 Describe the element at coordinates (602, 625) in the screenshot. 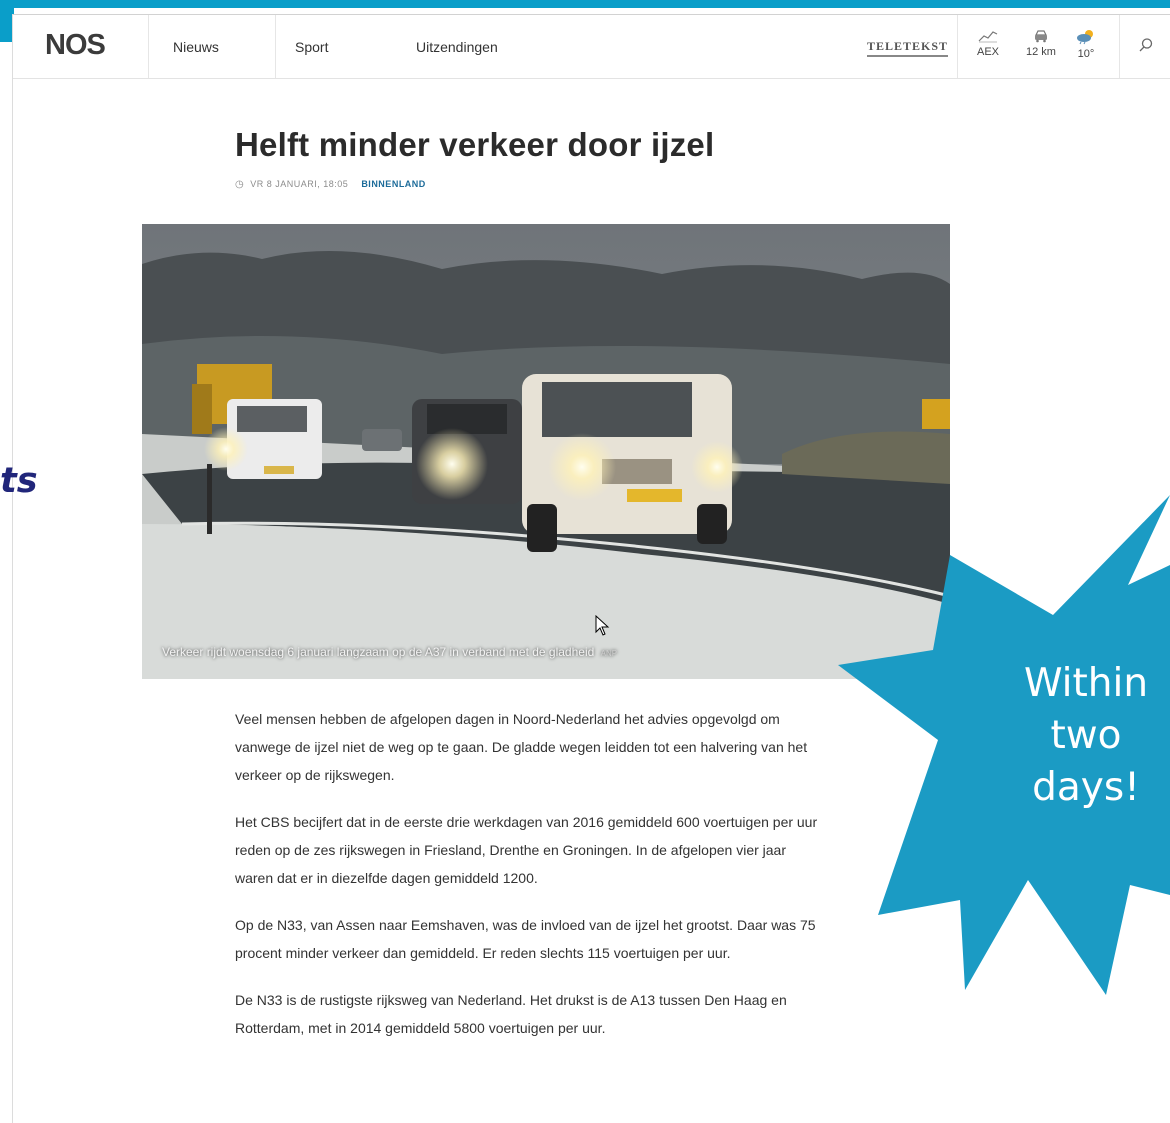

I see `mouse-cursor-icon` at that location.